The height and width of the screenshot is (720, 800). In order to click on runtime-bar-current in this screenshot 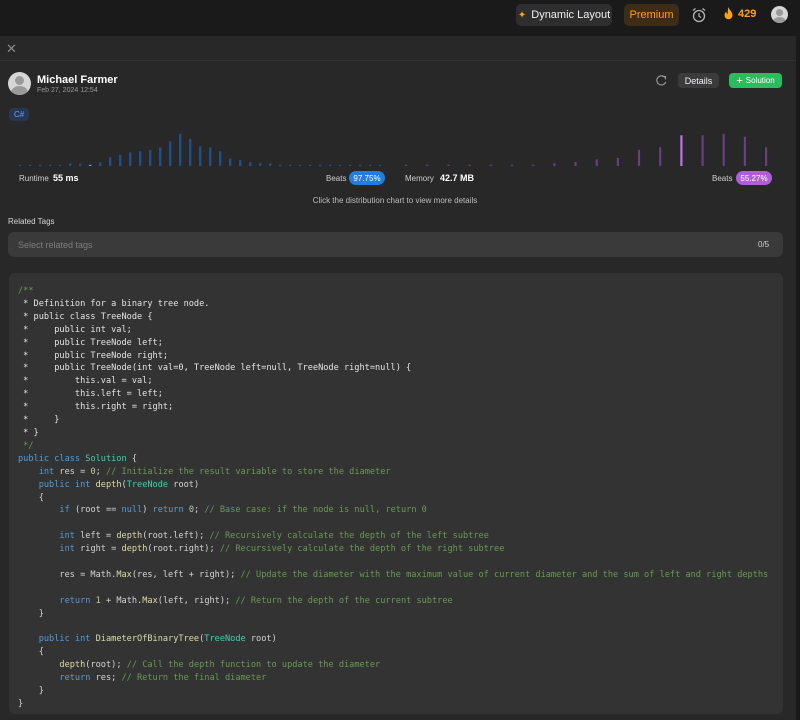, I will do `click(90, 165)`.